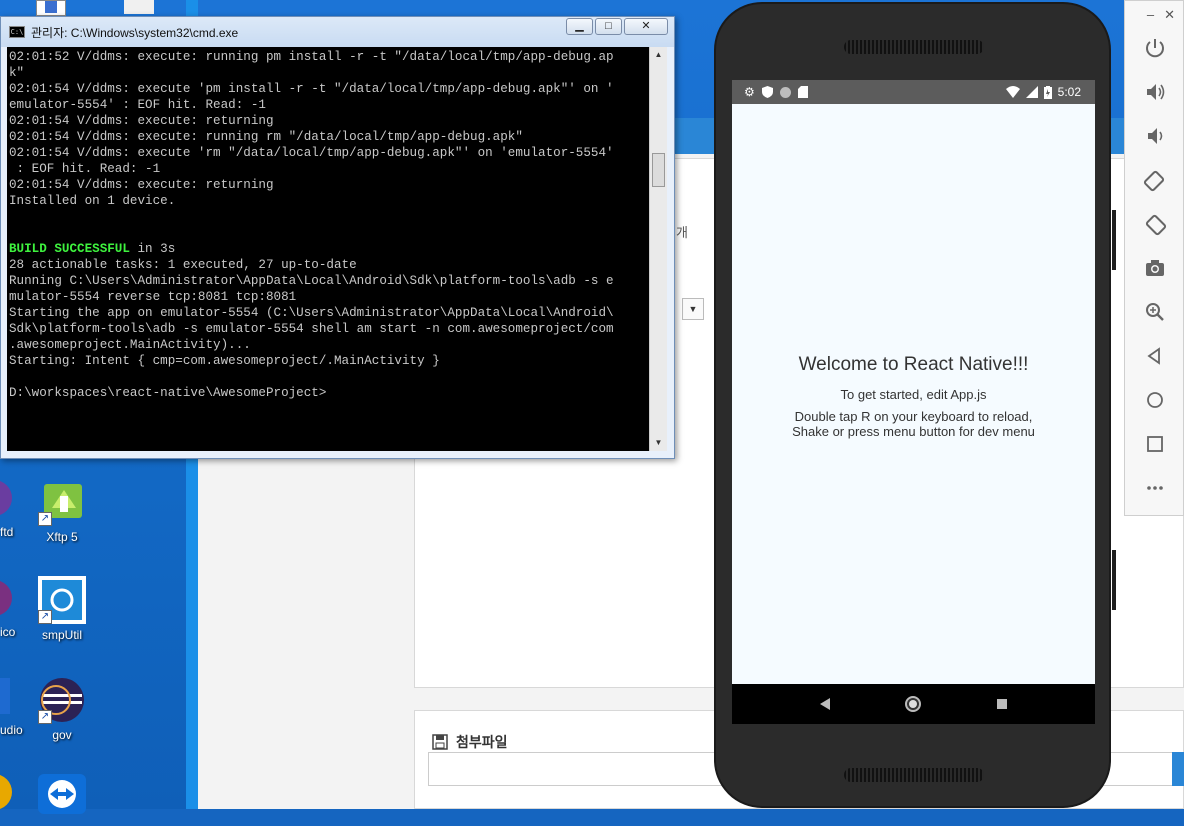 Image resolution: width=1184 pixels, height=826 pixels. Describe the element at coordinates (913, 92) in the screenshot. I see `android-status-bar: ⚙ 5:02` at that location.